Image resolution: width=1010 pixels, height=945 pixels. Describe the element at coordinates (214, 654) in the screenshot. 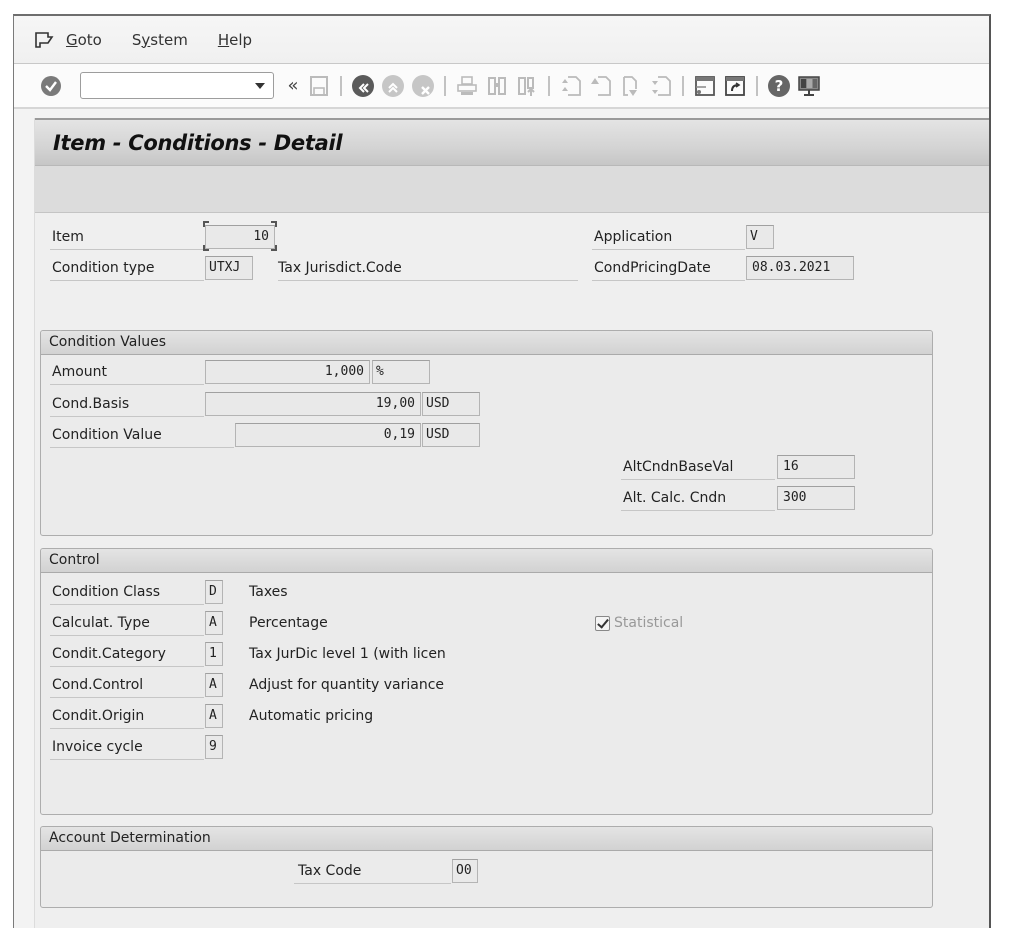

I see `condit-category-field: 1` at that location.